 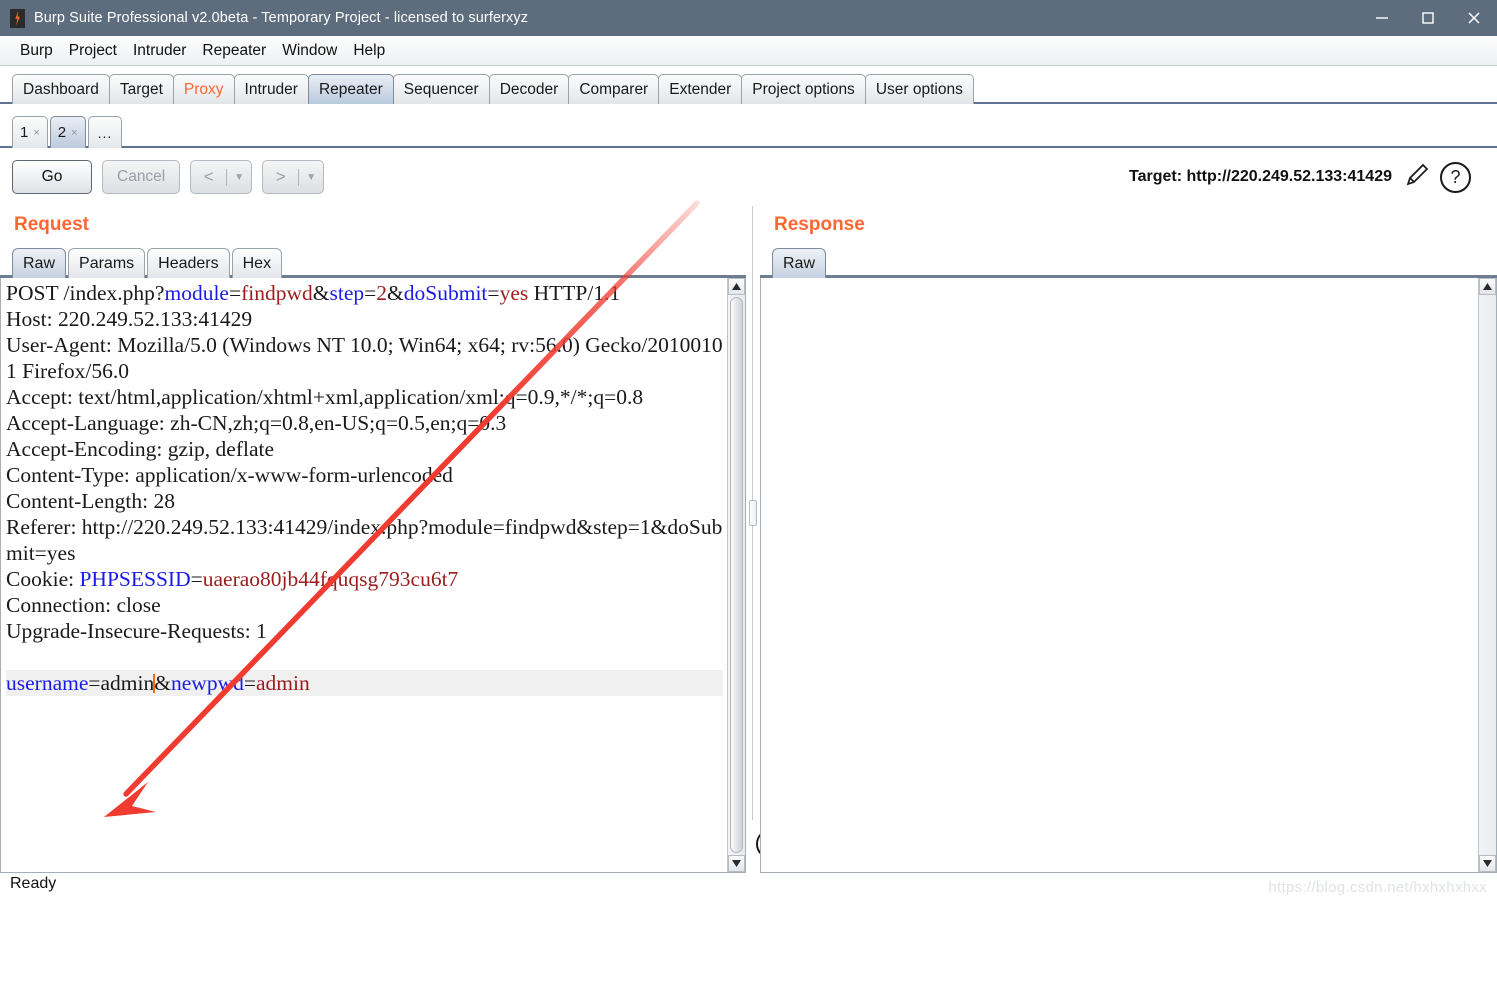 I want to click on repeater-tab-2: 2 ×, so click(x=67, y=132).